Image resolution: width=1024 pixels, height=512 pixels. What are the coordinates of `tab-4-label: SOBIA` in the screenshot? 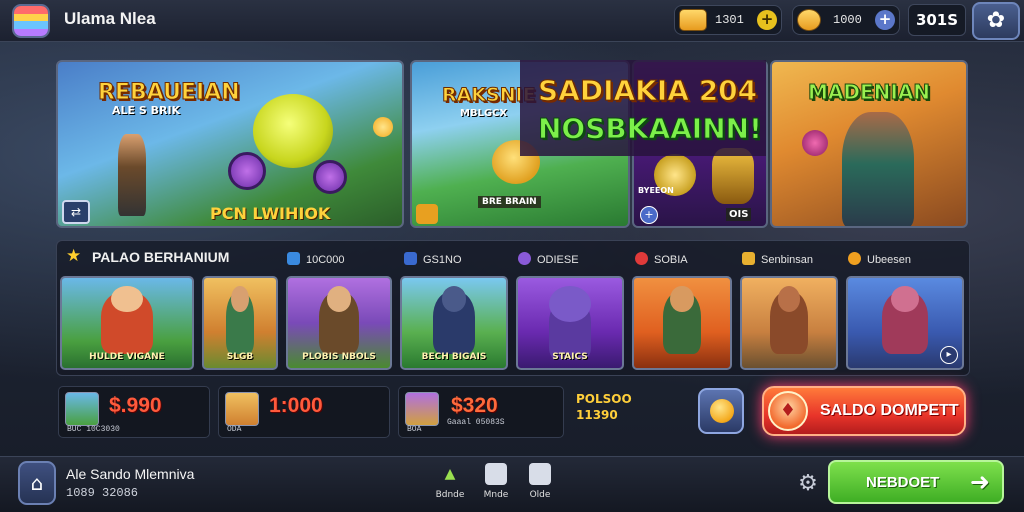 It's located at (671, 260).